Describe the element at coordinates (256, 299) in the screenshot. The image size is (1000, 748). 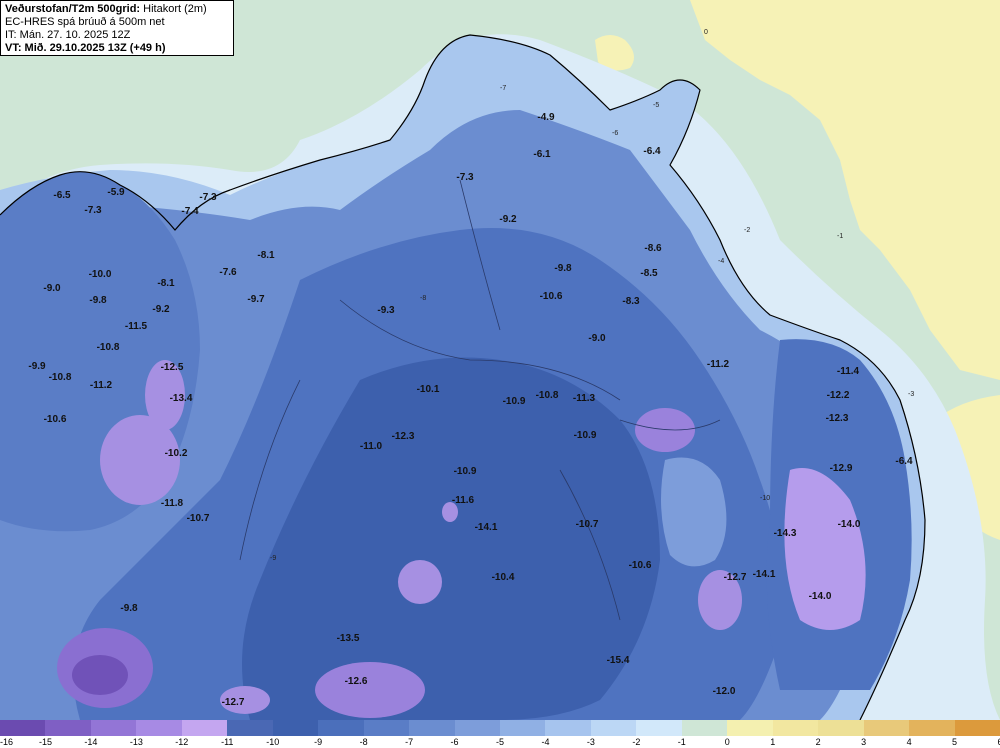
I see `temperature-label: -9.7` at that location.